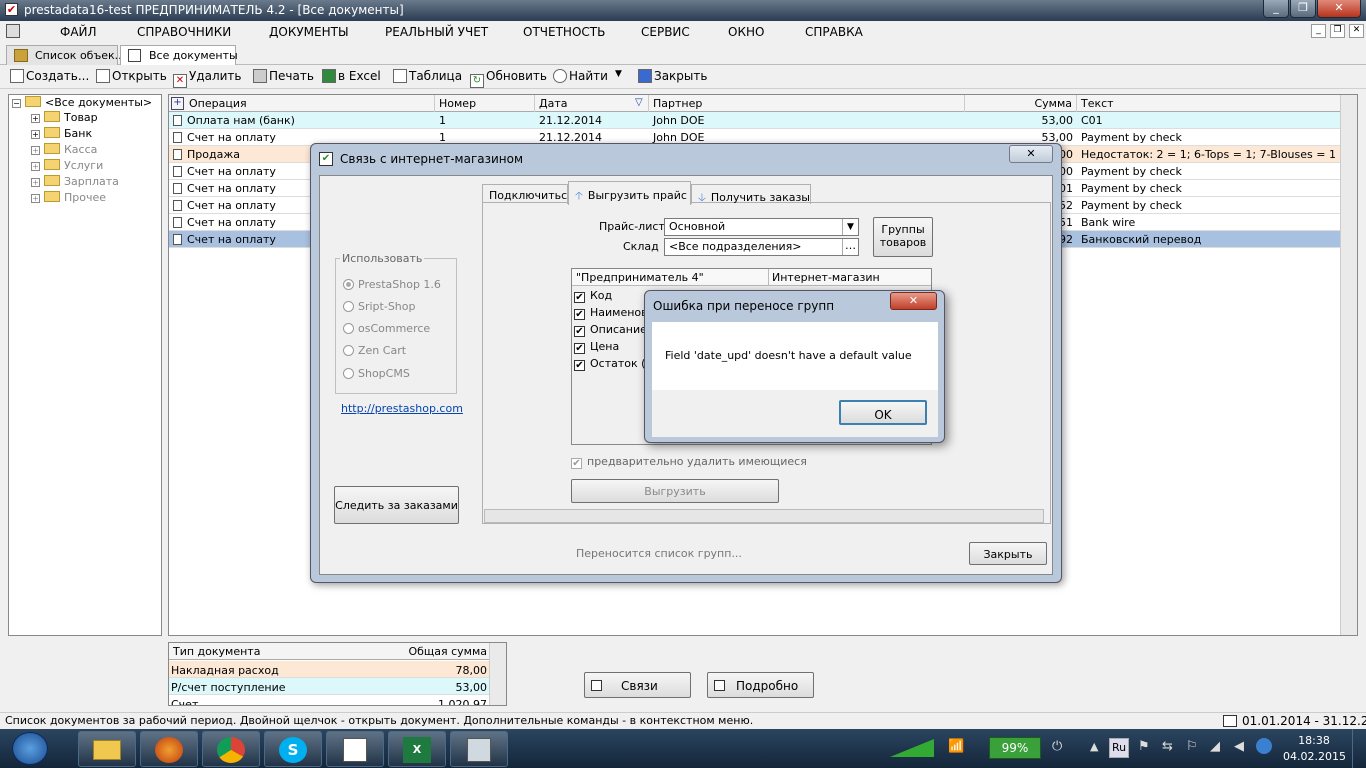 Image resolution: width=1366 pixels, height=768 pixels. Describe the element at coordinates (593, 296) in the screenshot. I see `mapping-field-code: ✔ Код` at that location.